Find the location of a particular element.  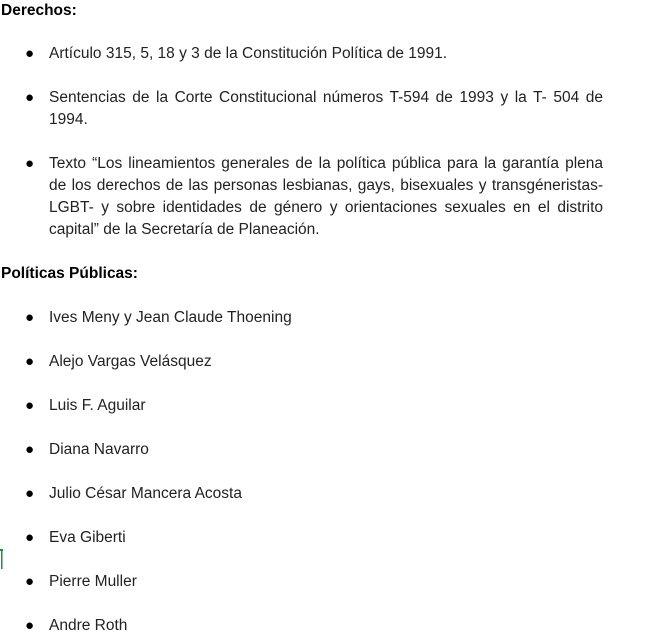

list-item-text: Diana Navarro is located at coordinates (99, 449).